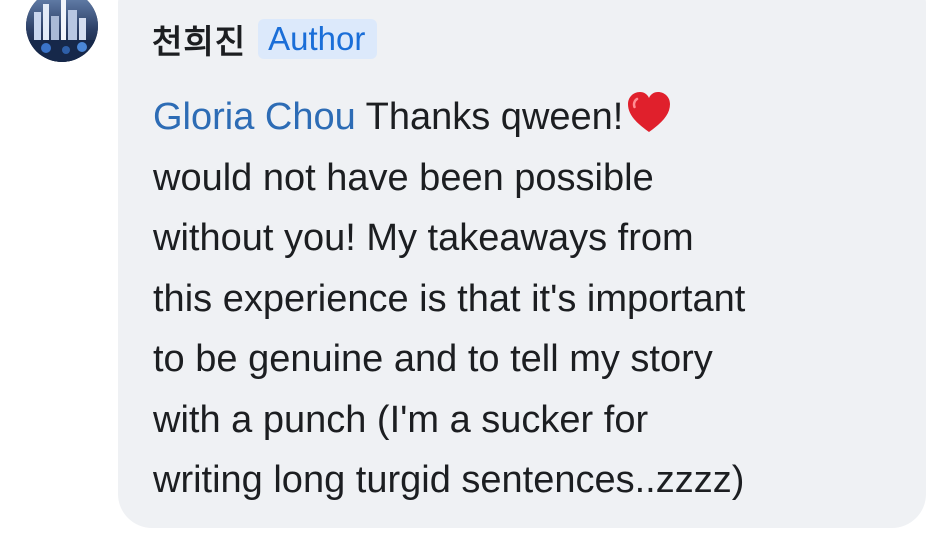 This screenshot has width=945, height=545. What do you see at coordinates (449, 480) in the screenshot?
I see `comment-line: writing long turgid sentences..zzzz)` at bounding box center [449, 480].